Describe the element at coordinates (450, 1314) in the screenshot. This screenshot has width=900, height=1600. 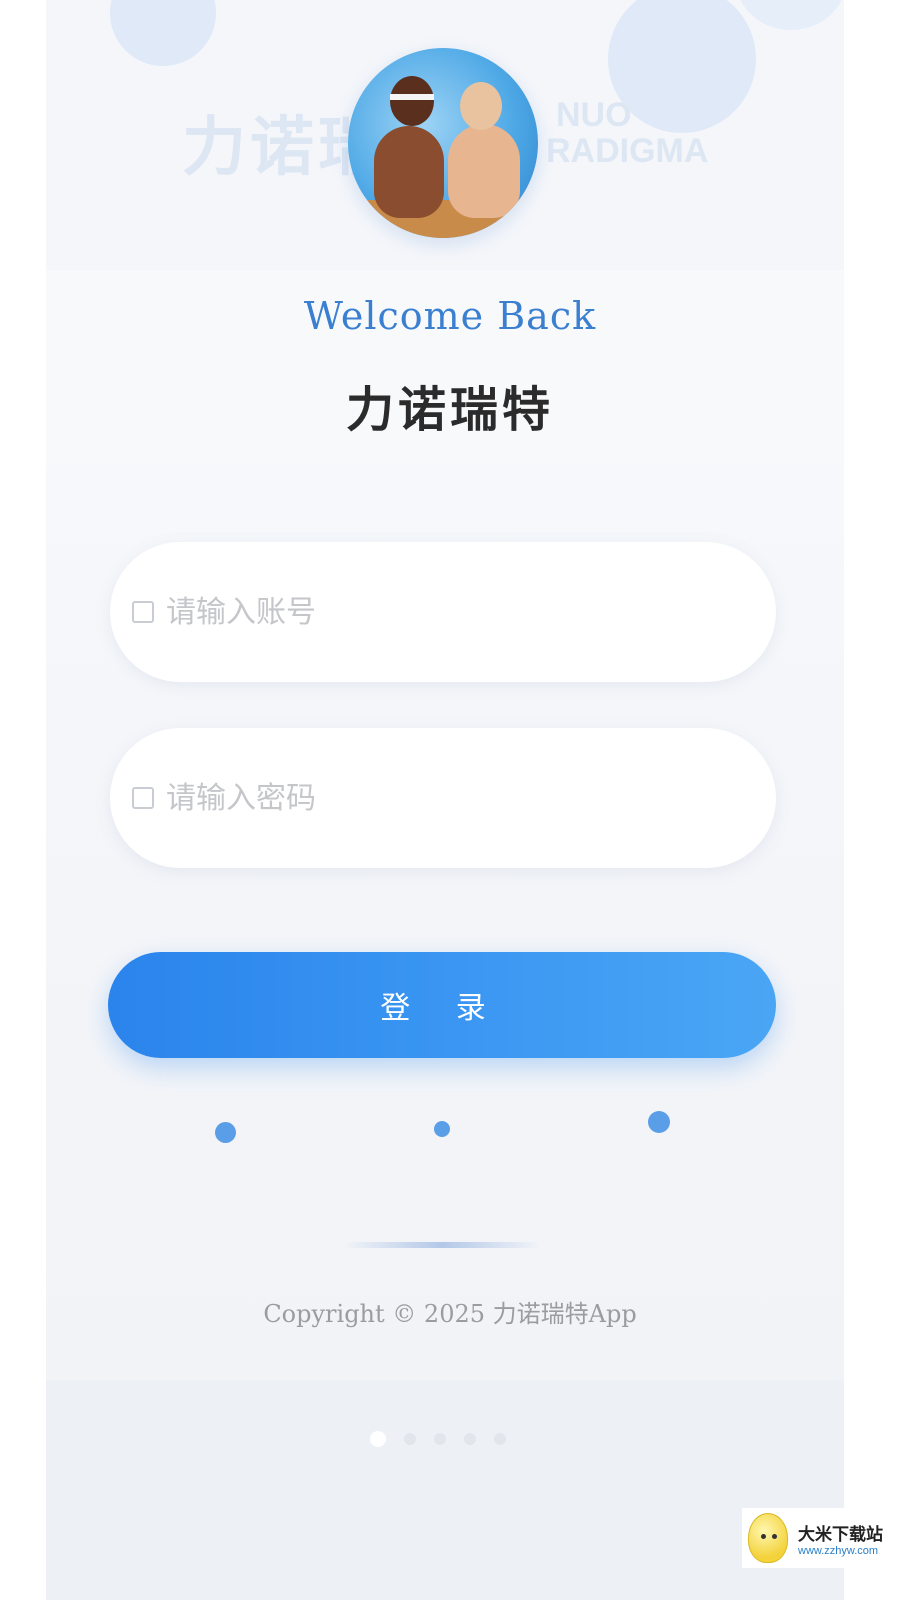
I see `copyright-text: Copyright © 2025 力诺瑞特App` at that location.